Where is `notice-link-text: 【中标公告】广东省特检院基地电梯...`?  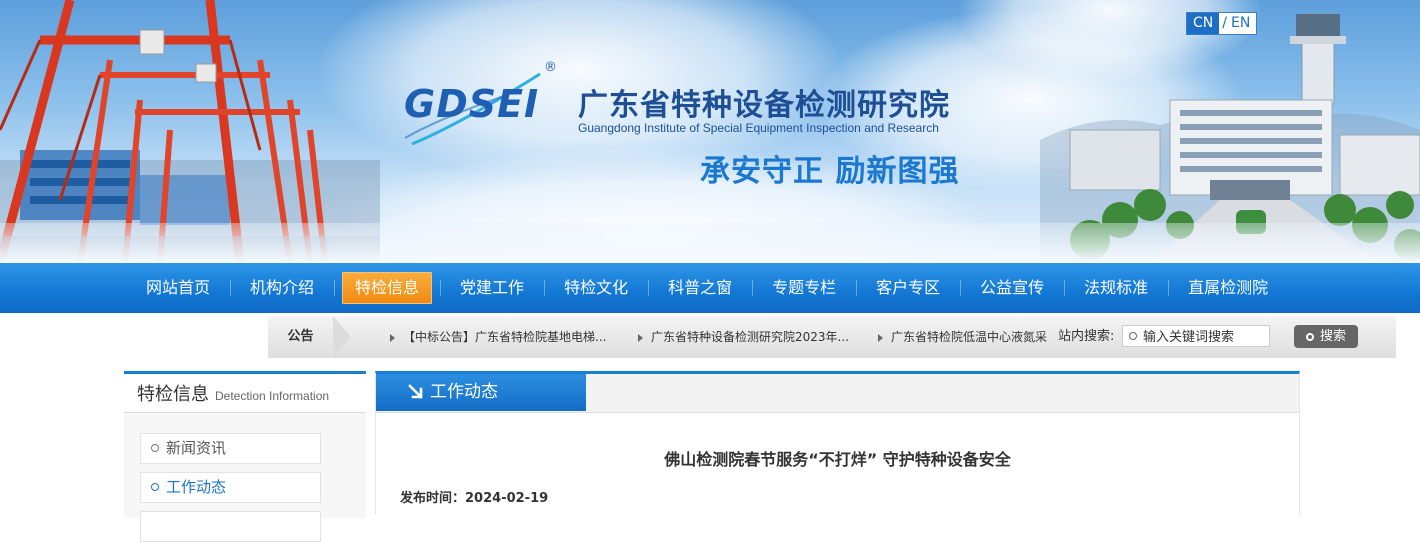 notice-link-text: 【中标公告】广东省特检院基地电梯... is located at coordinates (505, 337).